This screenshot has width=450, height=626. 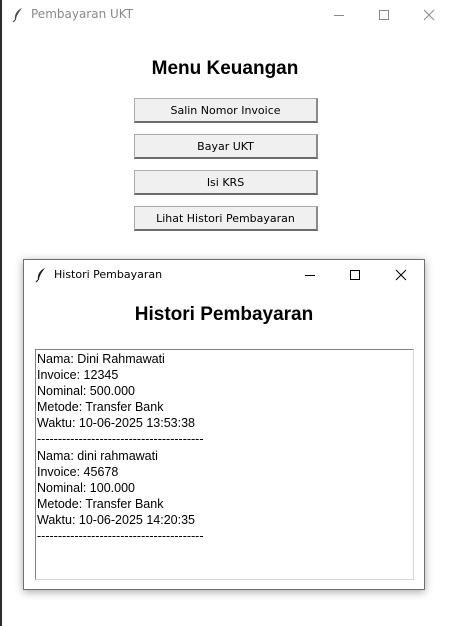 I want to click on history-maximize-button, so click(x=355, y=274).